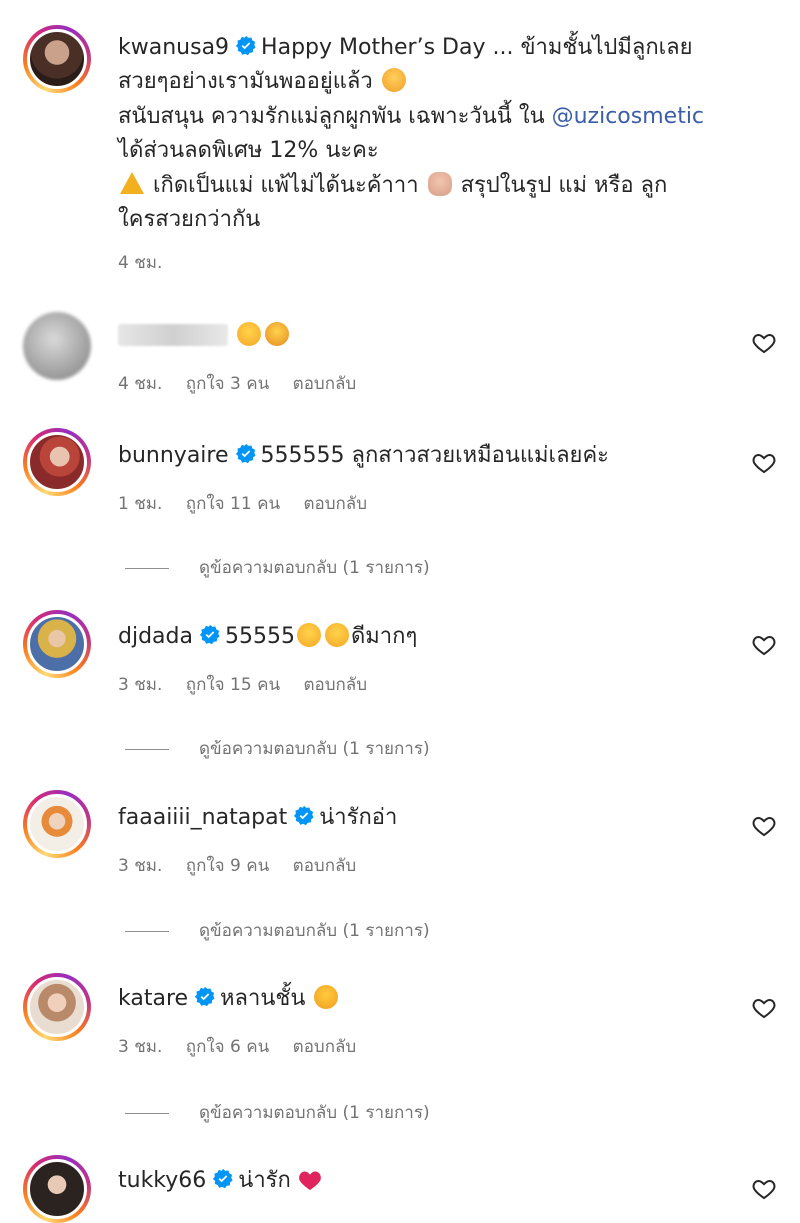 The image size is (800, 1223). What do you see at coordinates (286, 185) in the screenshot?
I see `caption-line-5: เกิดเป็นแม่ แพ้ไม่ได้นะค้าาา` at bounding box center [286, 185].